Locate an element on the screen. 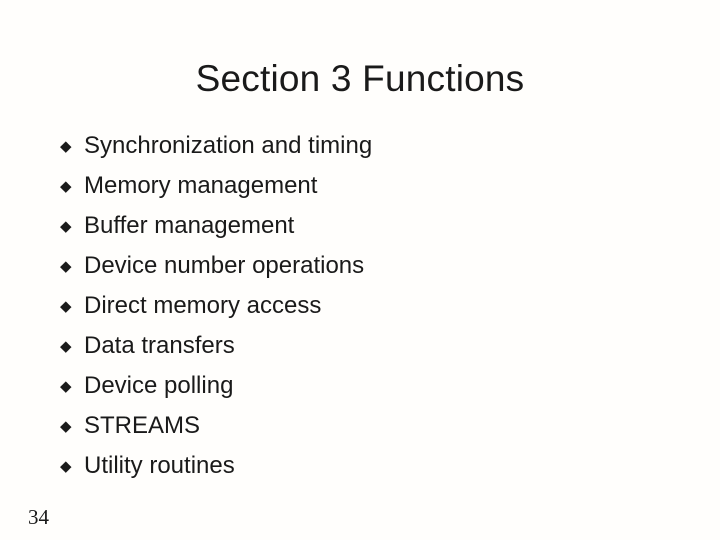 This screenshot has width=720, height=540. list-item-label: Utility routines is located at coordinates (159, 465).